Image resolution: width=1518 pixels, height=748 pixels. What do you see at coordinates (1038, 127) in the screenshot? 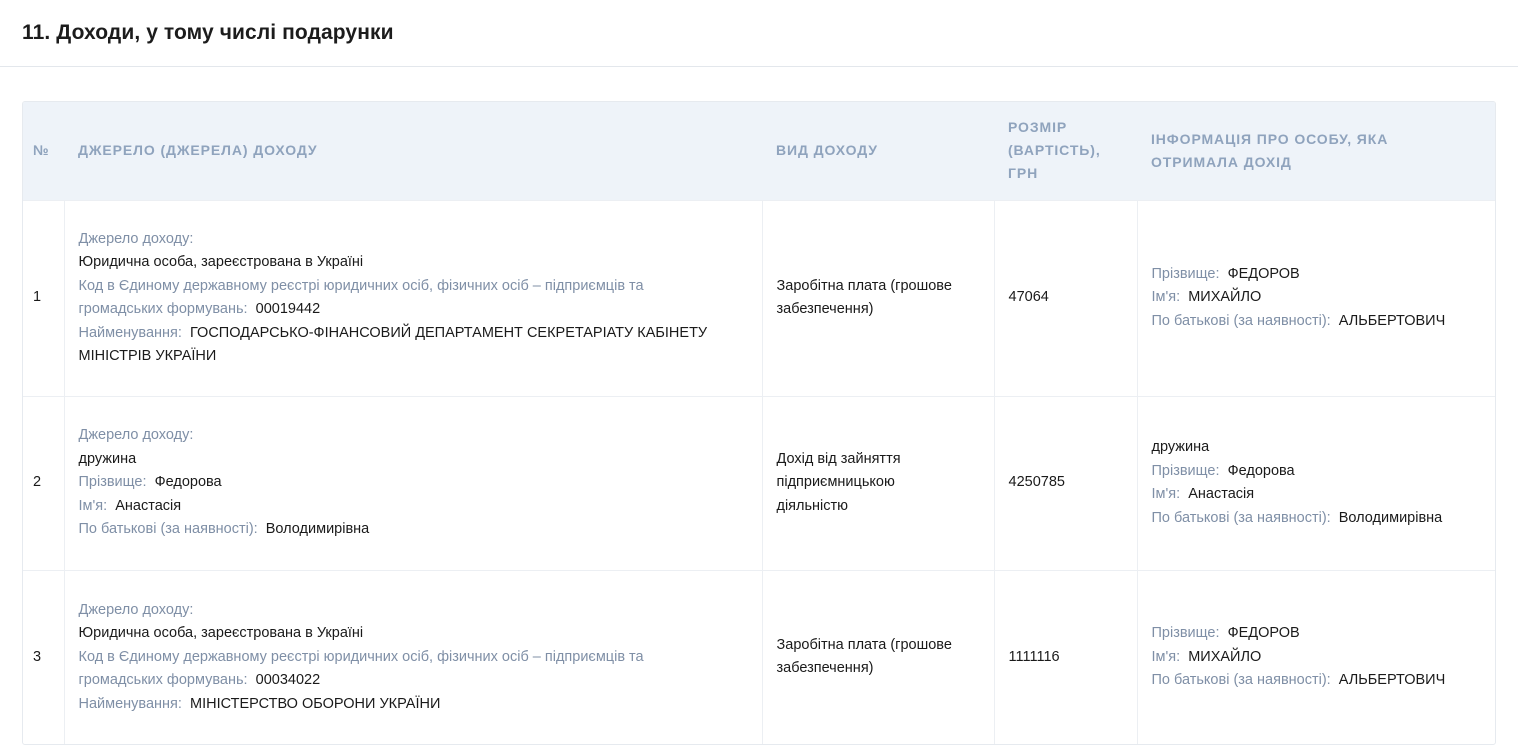
I see `header-amount-line1: Розмір` at bounding box center [1038, 127].